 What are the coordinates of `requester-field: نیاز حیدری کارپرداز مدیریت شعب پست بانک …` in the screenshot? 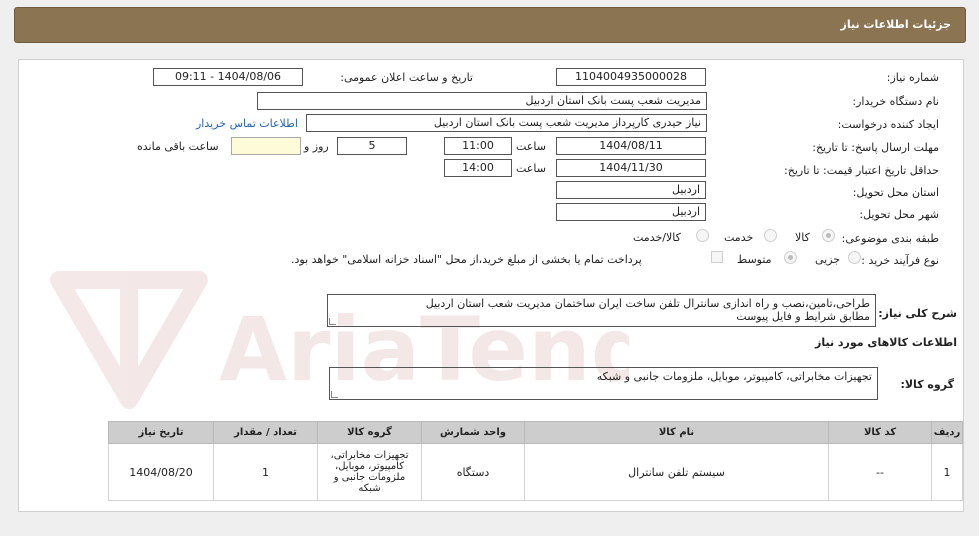 It's located at (506, 123).